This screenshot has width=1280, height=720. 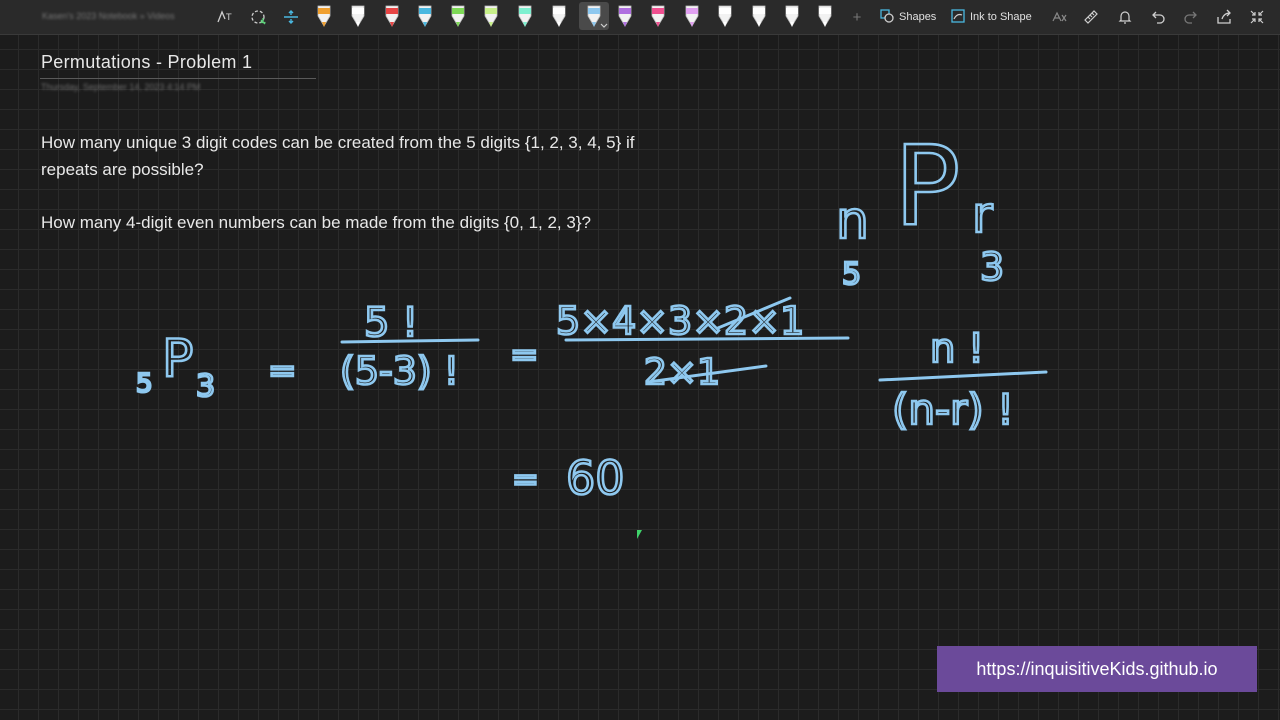 I want to click on fullscreen-icon, so click(x=1257, y=17).